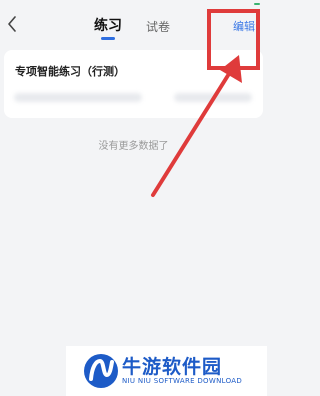 This screenshot has width=320, height=396. What do you see at coordinates (172, 367) in the screenshot?
I see `watermark-name: 牛游软件园` at bounding box center [172, 367].